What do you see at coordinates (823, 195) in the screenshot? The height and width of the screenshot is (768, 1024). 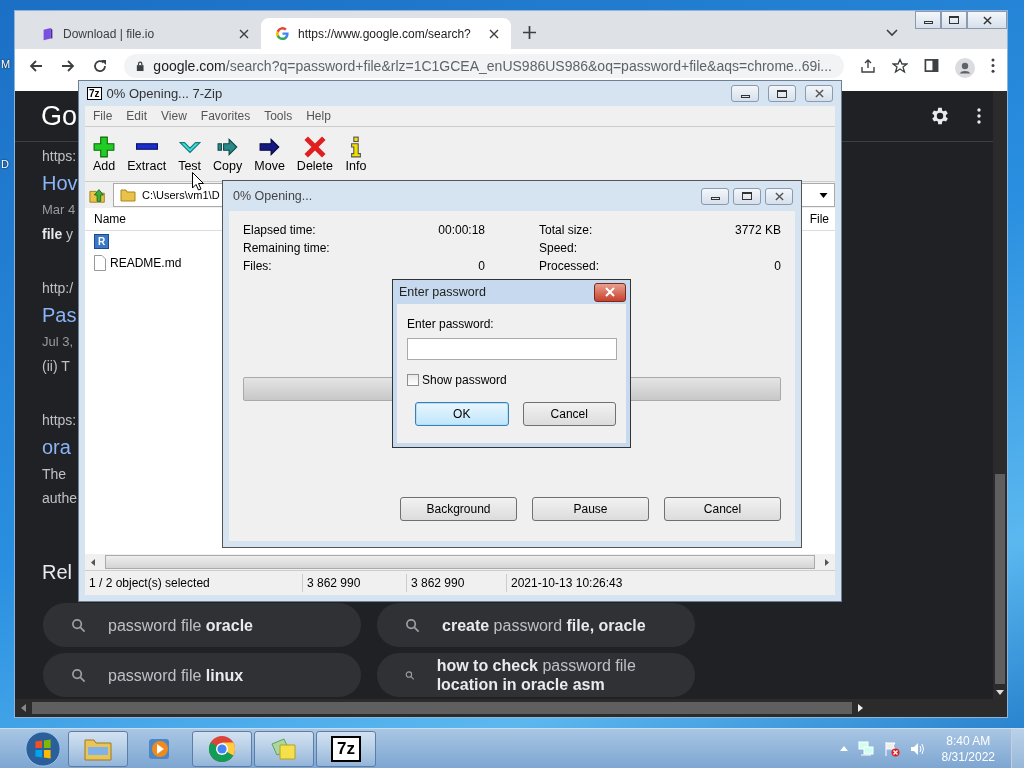 I see `dropdown-icon` at bounding box center [823, 195].